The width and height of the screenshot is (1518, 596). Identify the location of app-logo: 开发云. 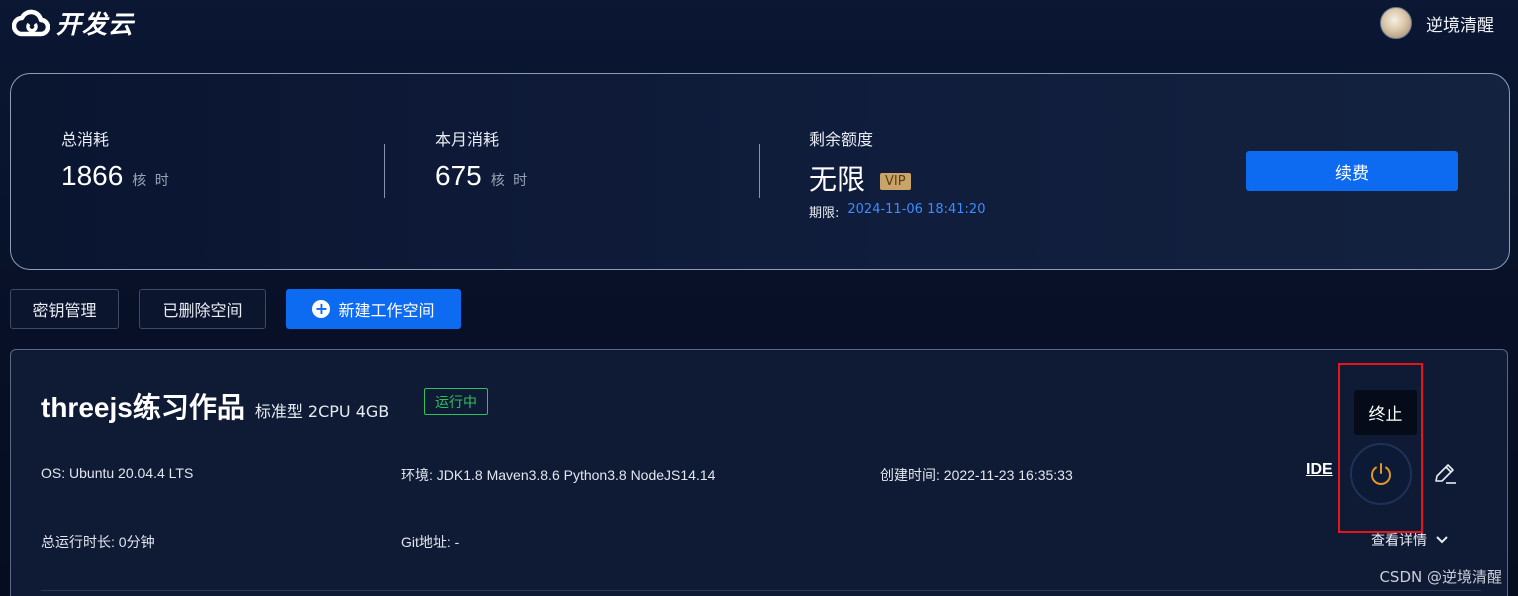
(73, 23).